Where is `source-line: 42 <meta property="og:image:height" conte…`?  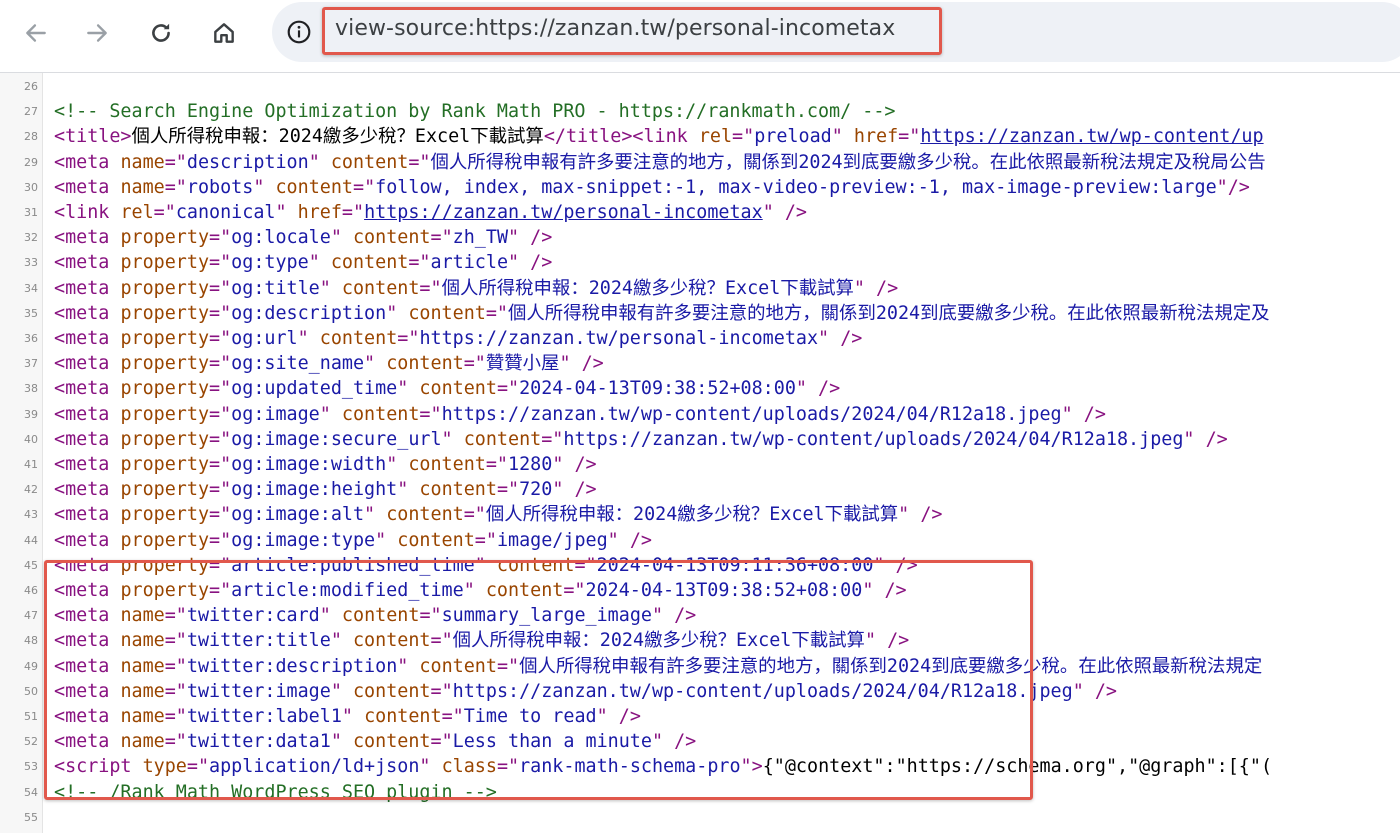 source-line: 42 <meta property="og:image:height" conte… is located at coordinates (700, 489).